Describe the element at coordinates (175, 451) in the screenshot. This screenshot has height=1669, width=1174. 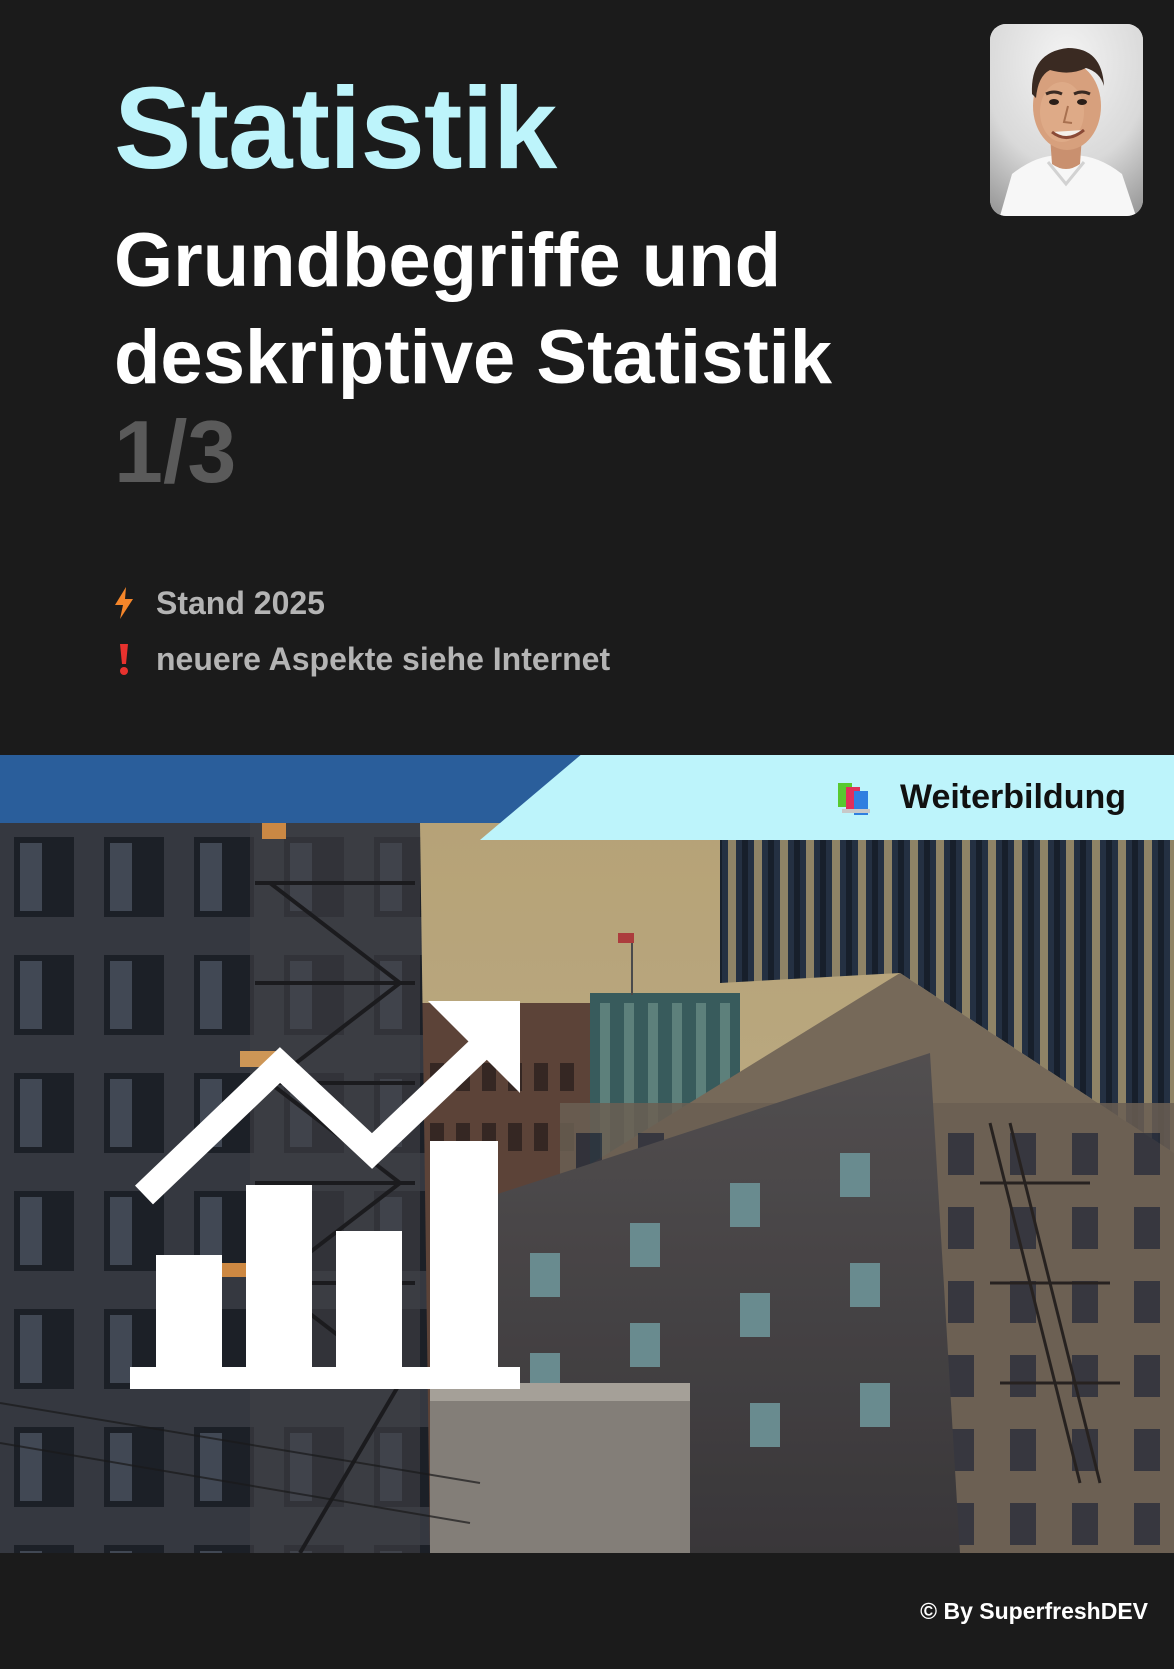
I see `part-number: 1/3` at that location.